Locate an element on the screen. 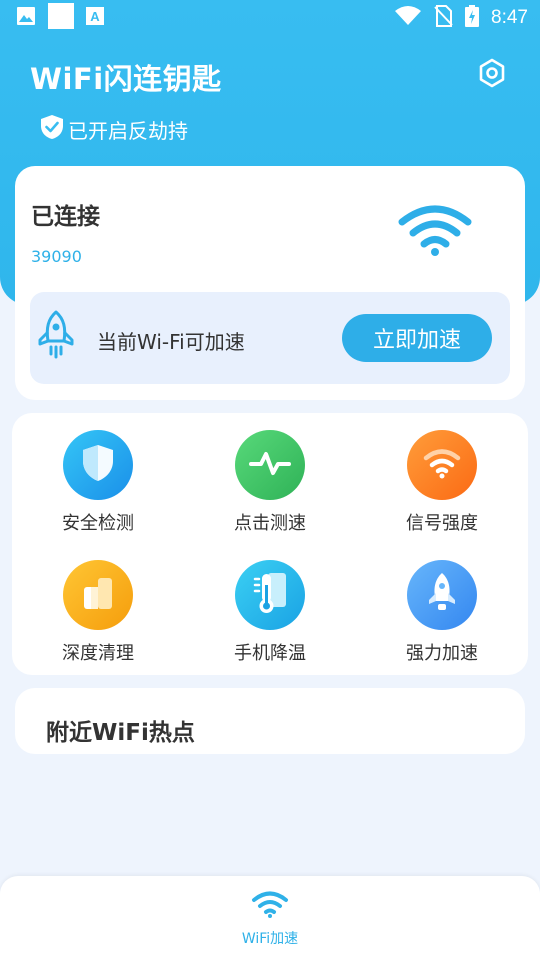  shield-icon is located at coordinates (98, 465).